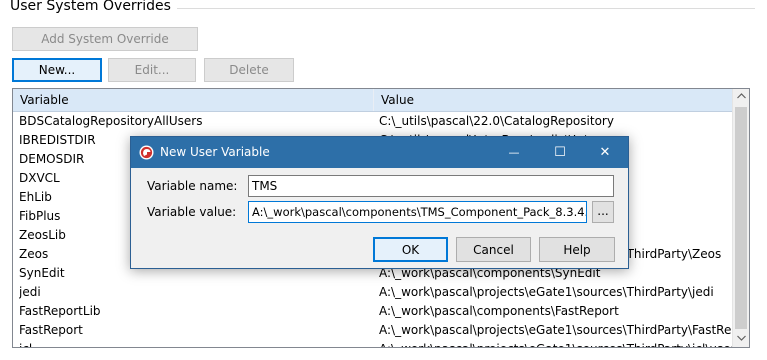  Describe the element at coordinates (192, 212) in the screenshot. I see `variable-value-label: Variable value:` at that location.